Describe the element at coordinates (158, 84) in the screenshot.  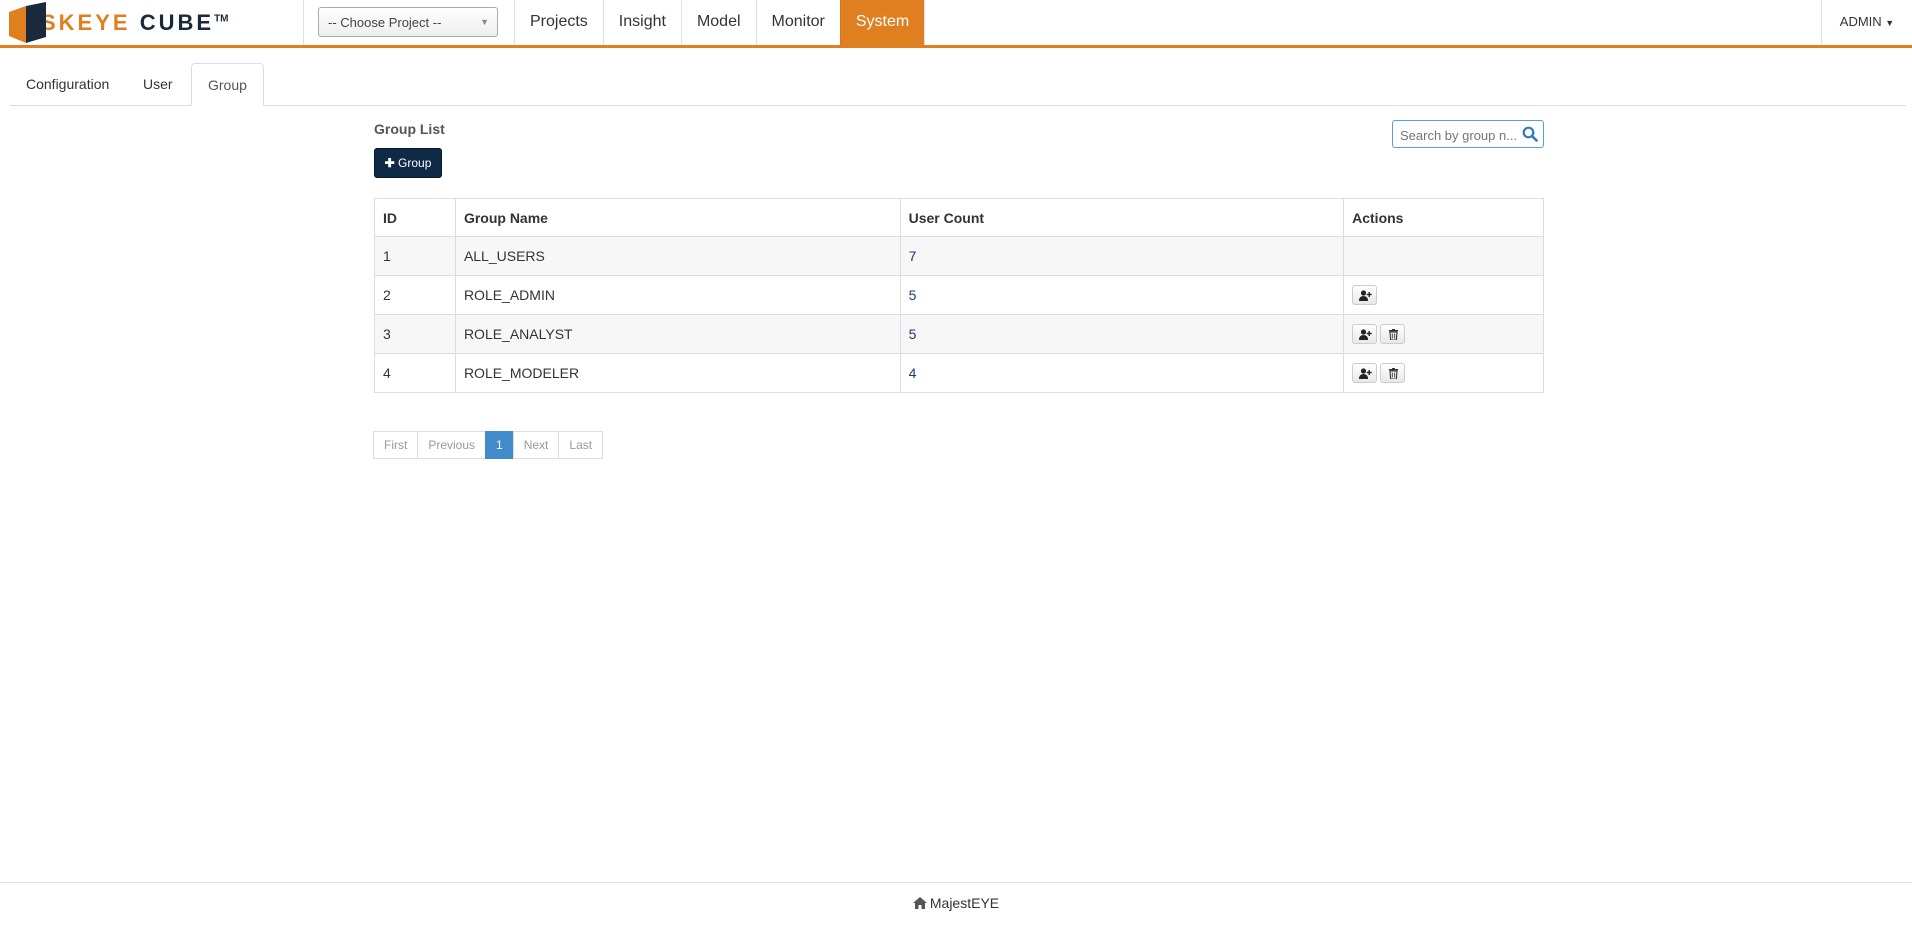
I see `tab-user: User` at that location.